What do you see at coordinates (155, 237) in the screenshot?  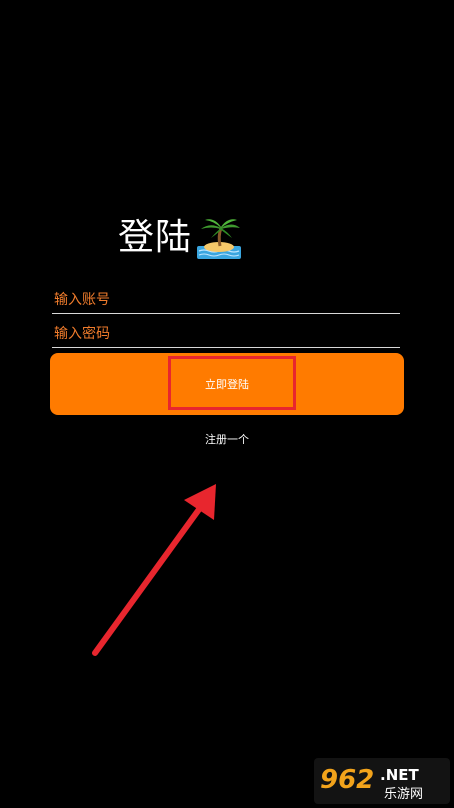 I see `login-title: 登陆` at bounding box center [155, 237].